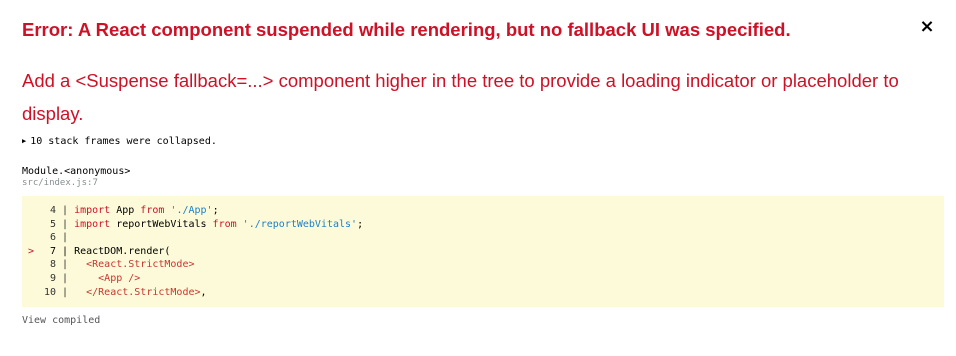 This screenshot has width=956, height=356. What do you see at coordinates (125, 210) in the screenshot?
I see `code-token: App` at bounding box center [125, 210].